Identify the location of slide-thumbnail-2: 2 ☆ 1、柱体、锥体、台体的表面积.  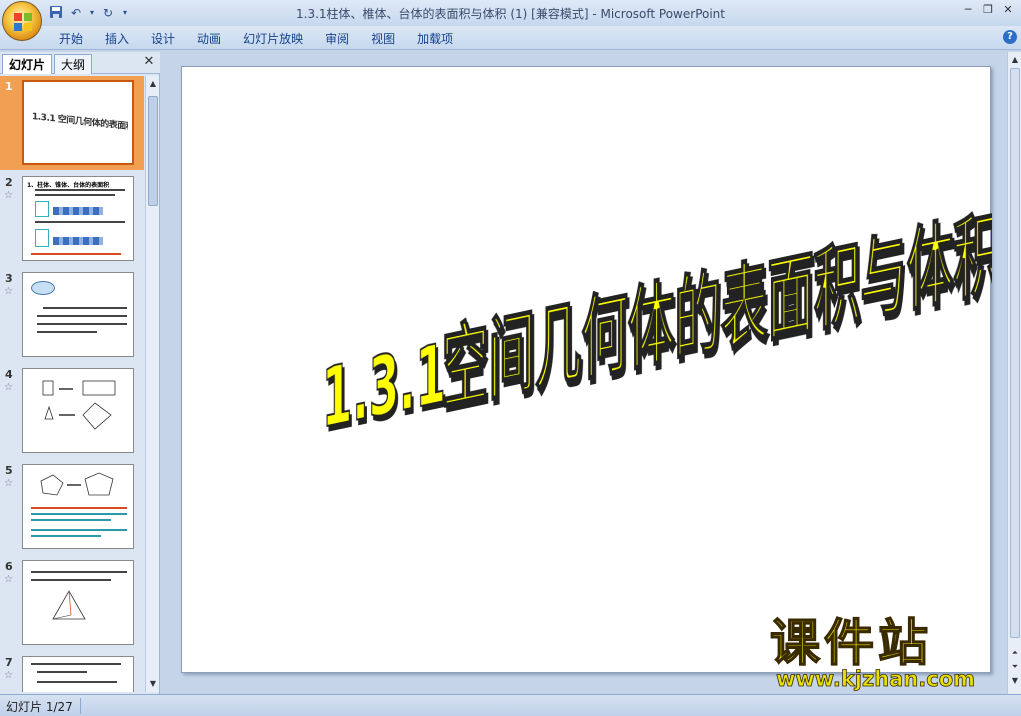
(72, 219).